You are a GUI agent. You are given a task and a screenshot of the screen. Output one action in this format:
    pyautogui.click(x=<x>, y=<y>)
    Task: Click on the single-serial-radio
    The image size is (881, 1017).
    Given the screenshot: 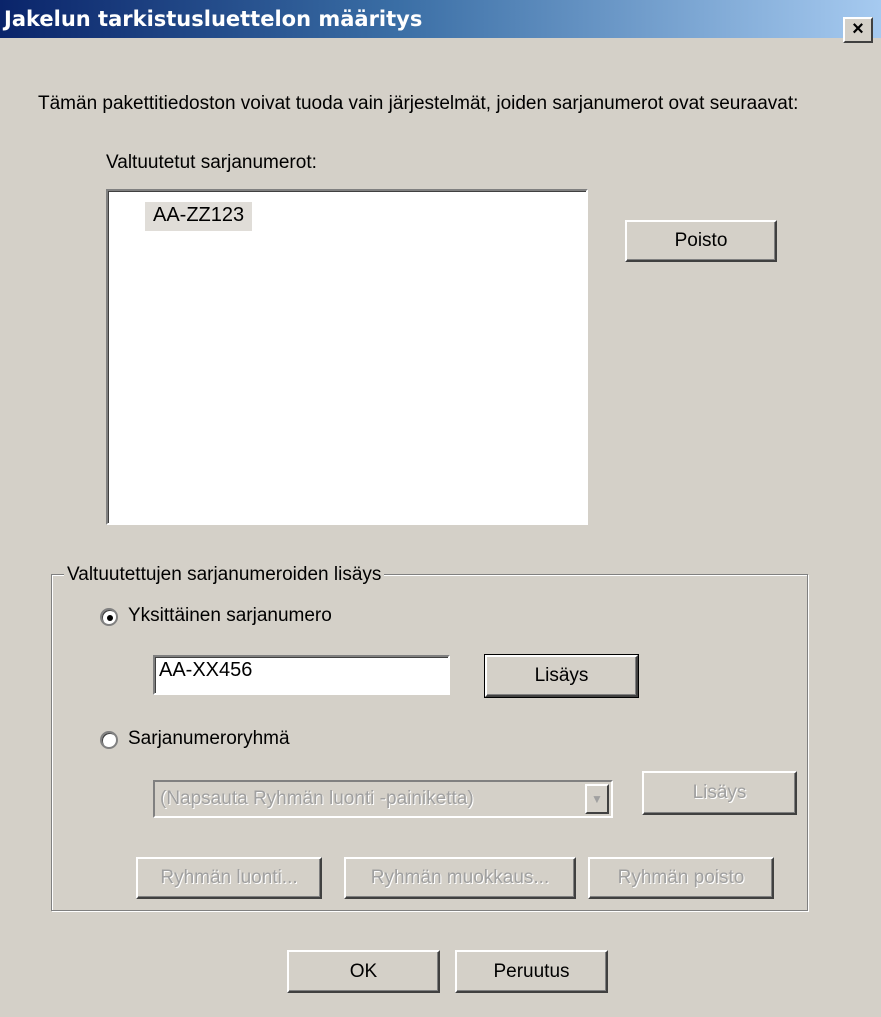 What is the action you would take?
    pyautogui.click(x=109, y=617)
    